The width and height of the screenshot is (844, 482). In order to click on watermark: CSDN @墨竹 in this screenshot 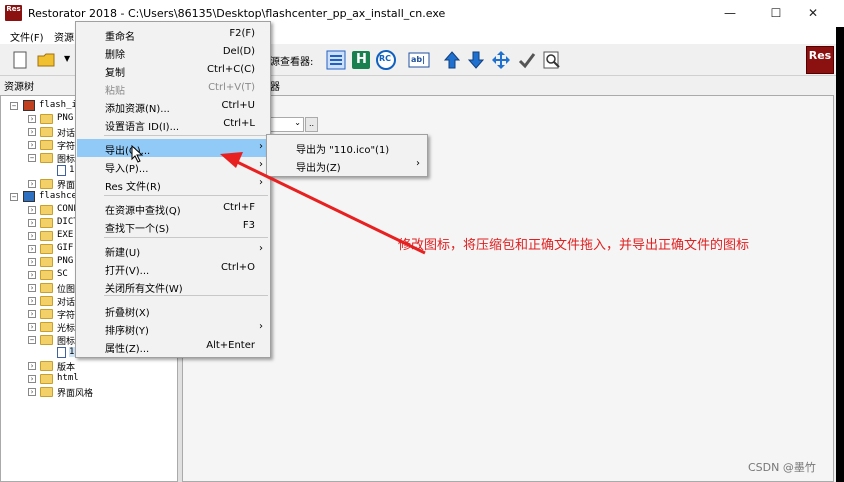, I will do `click(782, 467)`.